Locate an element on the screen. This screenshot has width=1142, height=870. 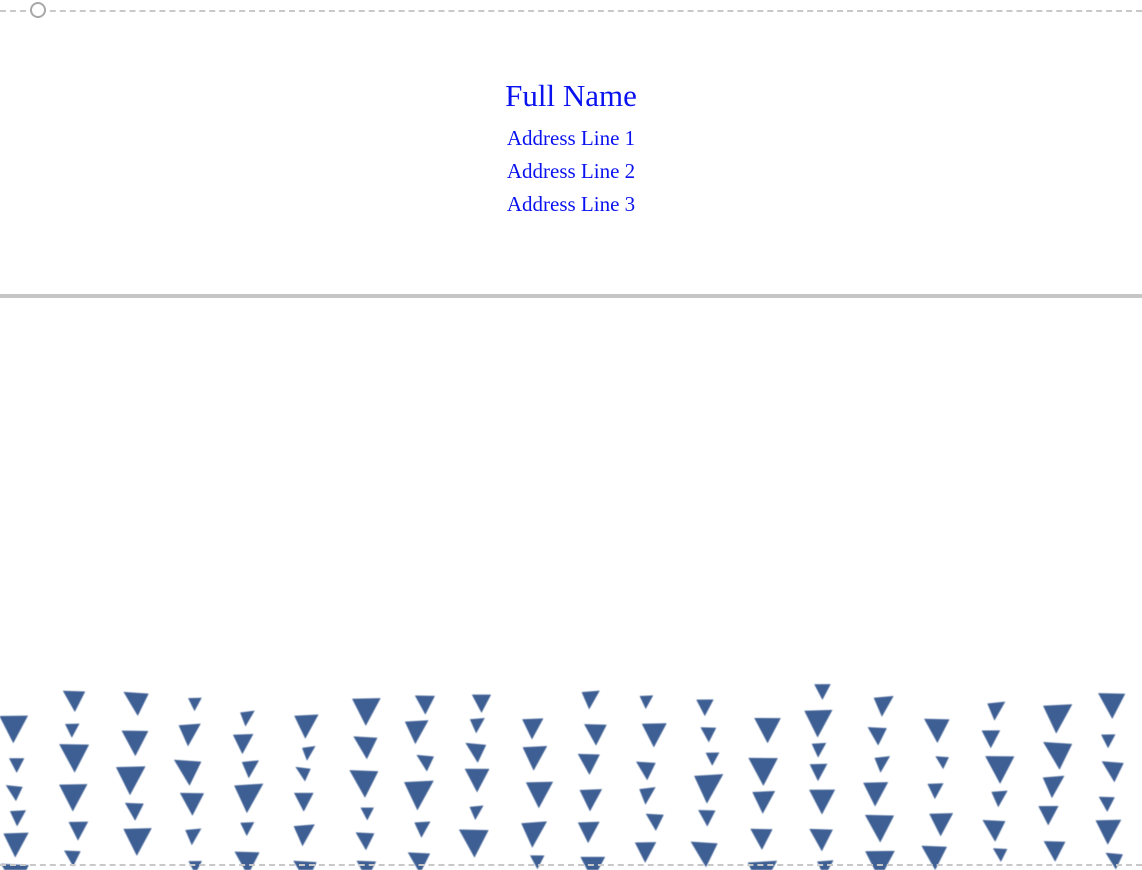
rotate-handle-icon is located at coordinates (38, 10).